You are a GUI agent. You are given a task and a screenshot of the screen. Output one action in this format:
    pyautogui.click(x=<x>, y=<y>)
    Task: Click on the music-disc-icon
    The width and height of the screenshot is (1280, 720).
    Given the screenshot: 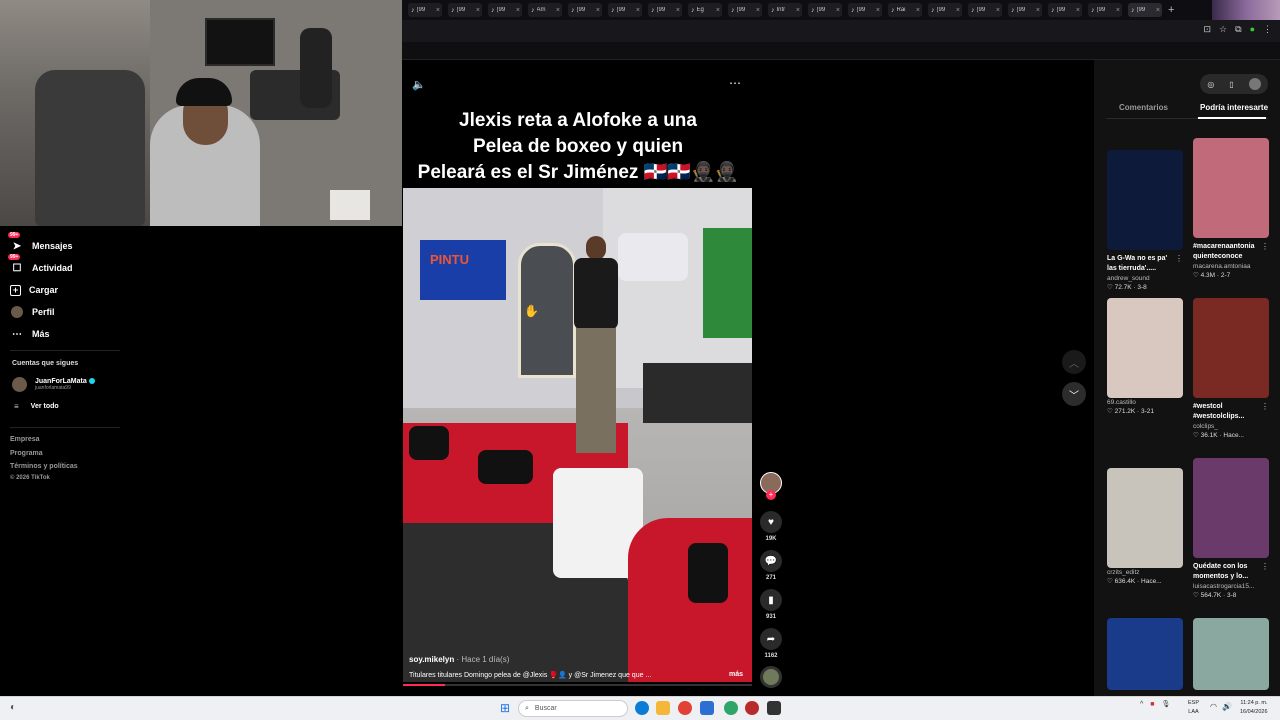 What is the action you would take?
    pyautogui.click(x=771, y=677)
    